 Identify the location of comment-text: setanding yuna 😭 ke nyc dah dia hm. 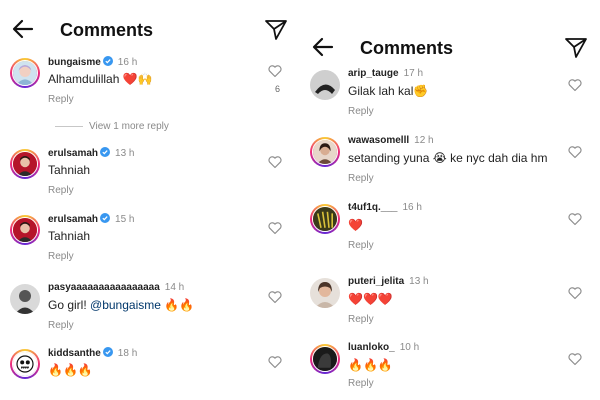
(448, 158).